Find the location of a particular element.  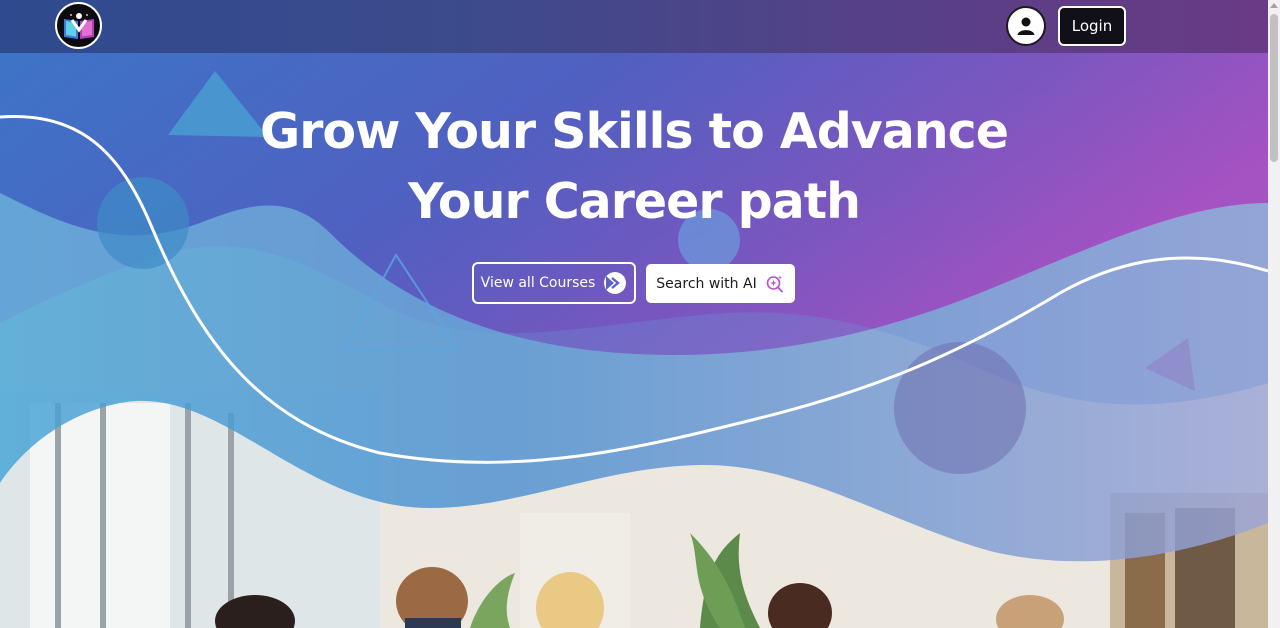

login-button: Login is located at coordinates (1092, 26).